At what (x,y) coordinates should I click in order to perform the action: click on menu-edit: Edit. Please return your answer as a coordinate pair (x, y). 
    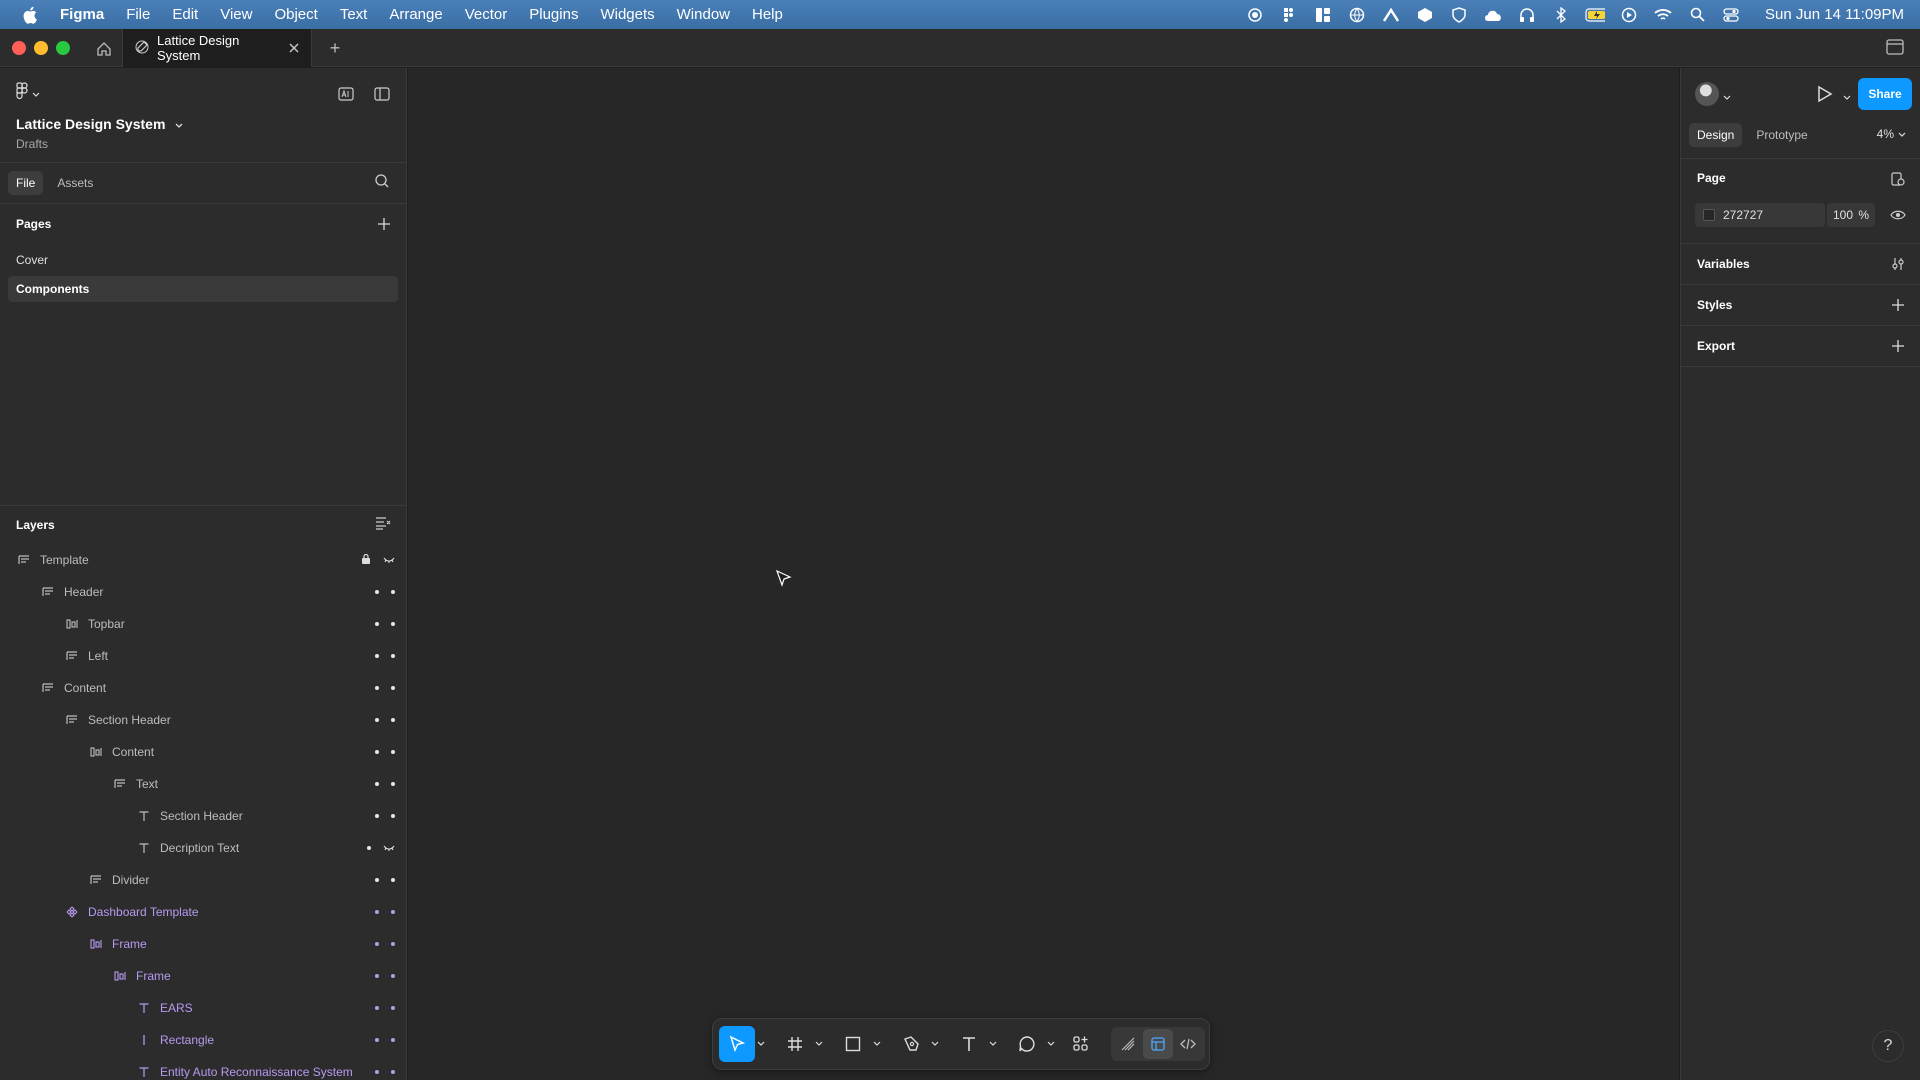
    Looking at the image, I should click on (185, 14).